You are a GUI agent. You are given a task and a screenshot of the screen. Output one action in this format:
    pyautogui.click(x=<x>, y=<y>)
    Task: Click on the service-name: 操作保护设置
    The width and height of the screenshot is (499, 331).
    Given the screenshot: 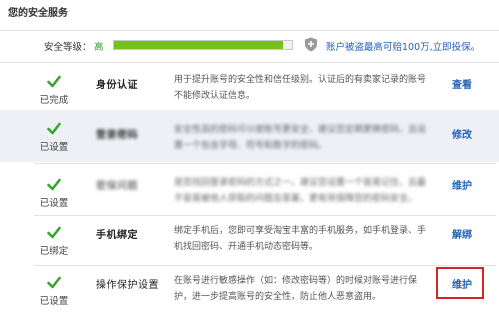 What is the action you would take?
    pyautogui.click(x=127, y=285)
    